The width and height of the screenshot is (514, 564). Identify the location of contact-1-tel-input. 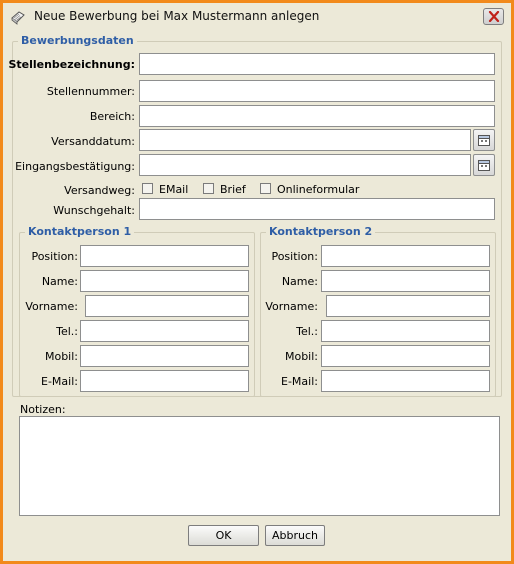
(164, 331).